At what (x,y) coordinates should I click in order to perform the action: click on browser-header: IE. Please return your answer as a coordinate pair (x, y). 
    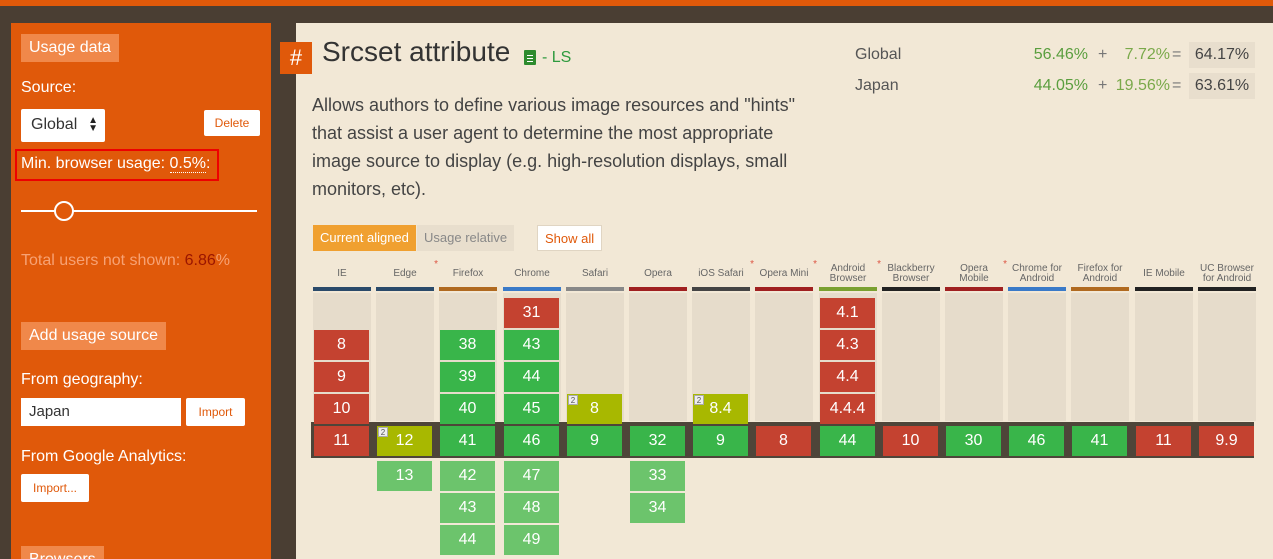
    Looking at the image, I should click on (342, 274).